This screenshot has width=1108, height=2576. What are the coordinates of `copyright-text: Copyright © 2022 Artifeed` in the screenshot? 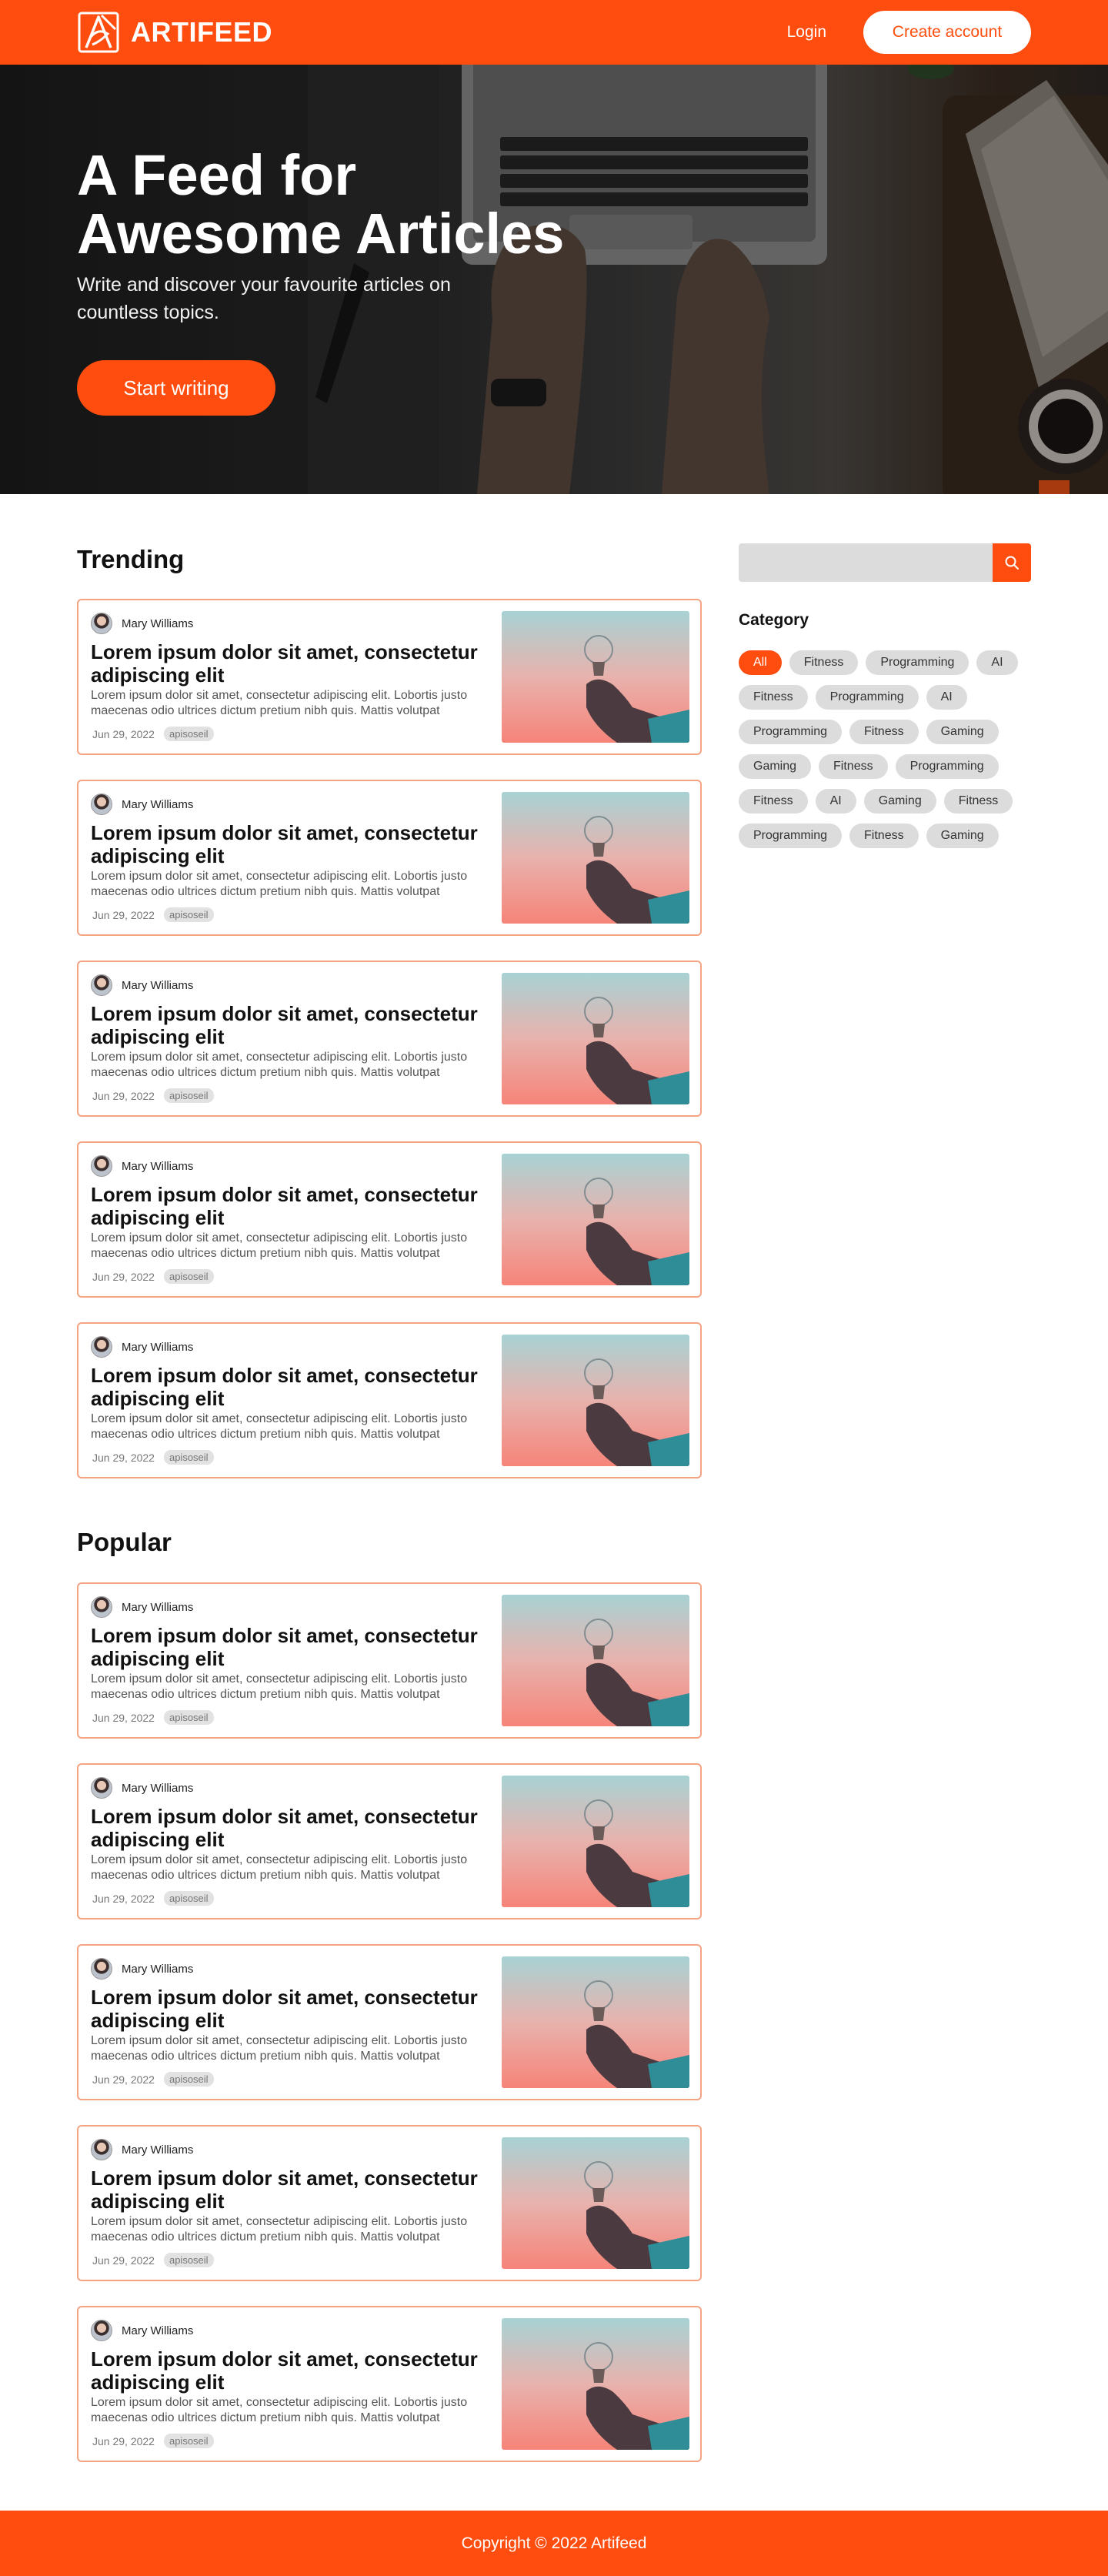 It's located at (554, 2543).